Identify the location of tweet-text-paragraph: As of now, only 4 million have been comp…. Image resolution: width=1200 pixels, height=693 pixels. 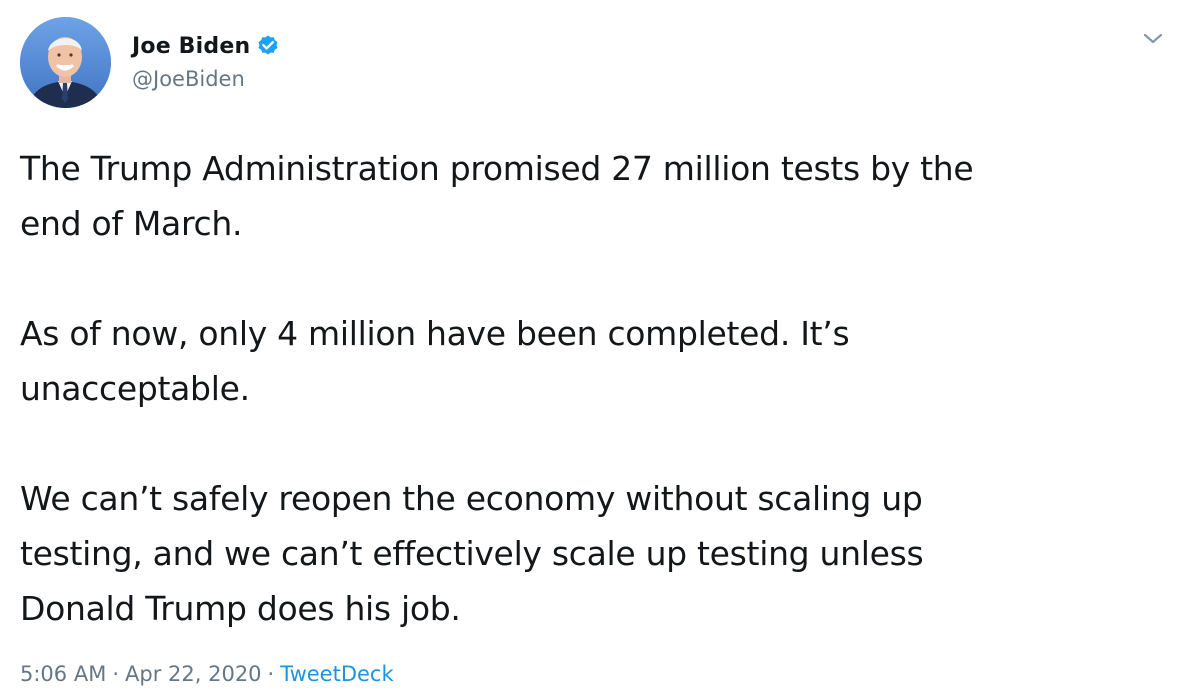
(435, 361).